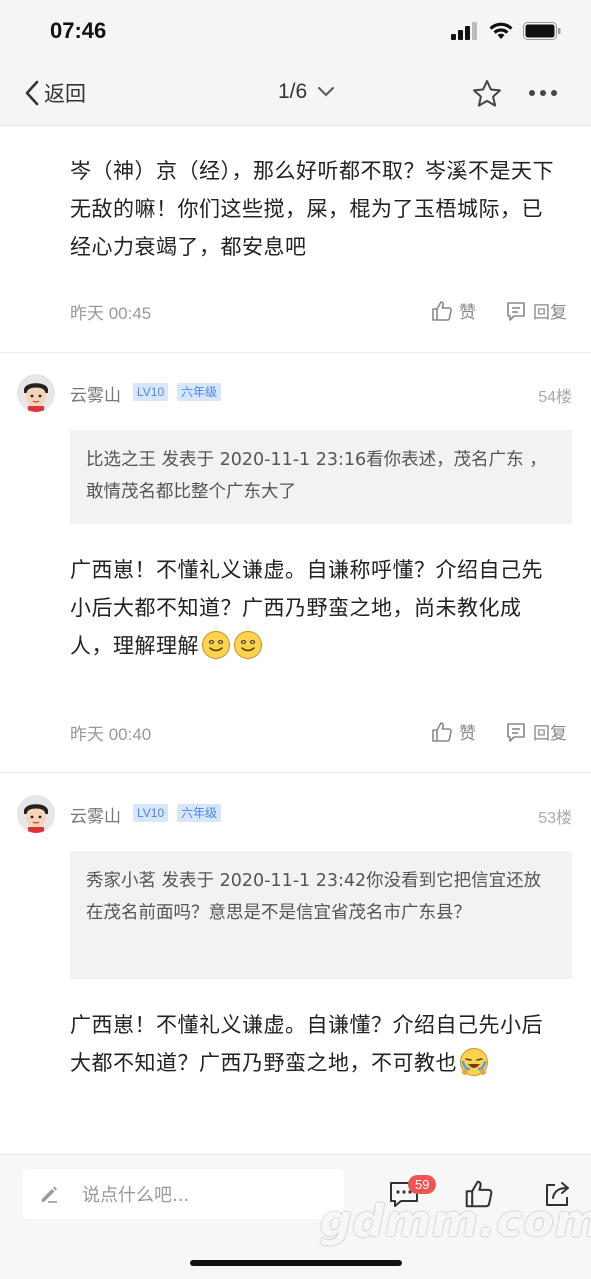 Image resolution: width=591 pixels, height=1279 pixels. What do you see at coordinates (543, 93) in the screenshot?
I see `more-icon` at bounding box center [543, 93].